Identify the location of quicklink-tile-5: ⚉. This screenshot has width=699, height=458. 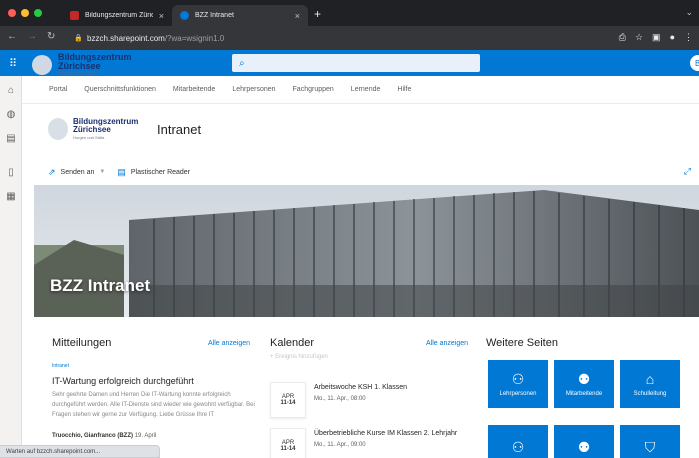
(584, 441).